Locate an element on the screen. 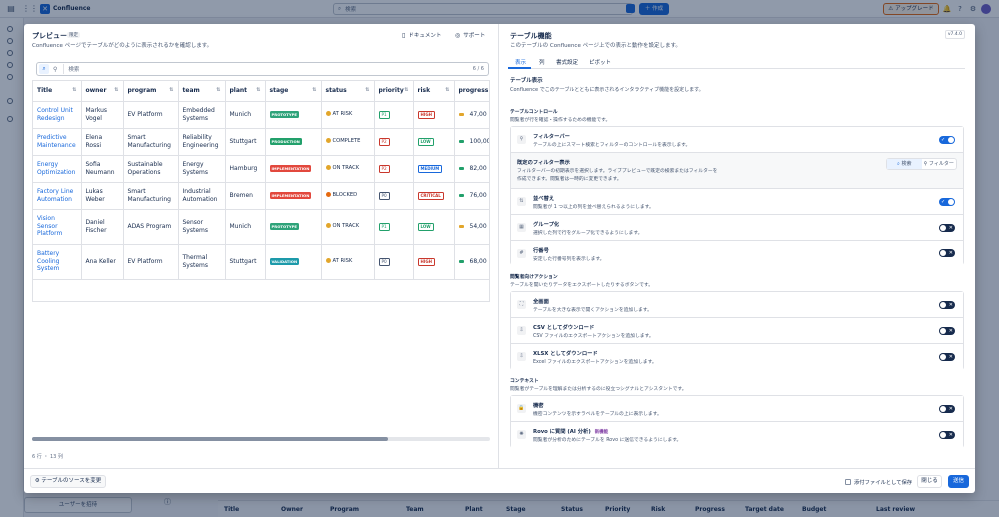 This screenshot has height=517, width=999. column-header-label: priority is located at coordinates (391, 91).